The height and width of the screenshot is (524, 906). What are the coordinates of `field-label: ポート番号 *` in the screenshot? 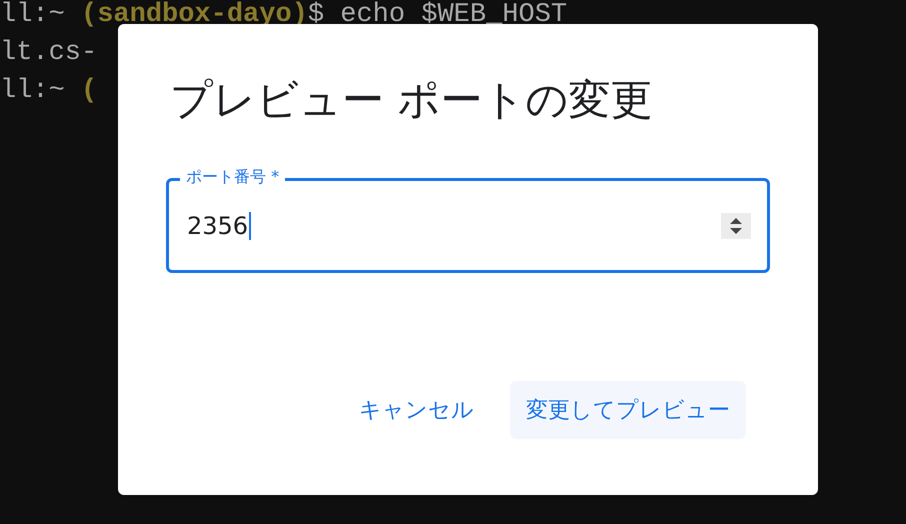 It's located at (233, 177).